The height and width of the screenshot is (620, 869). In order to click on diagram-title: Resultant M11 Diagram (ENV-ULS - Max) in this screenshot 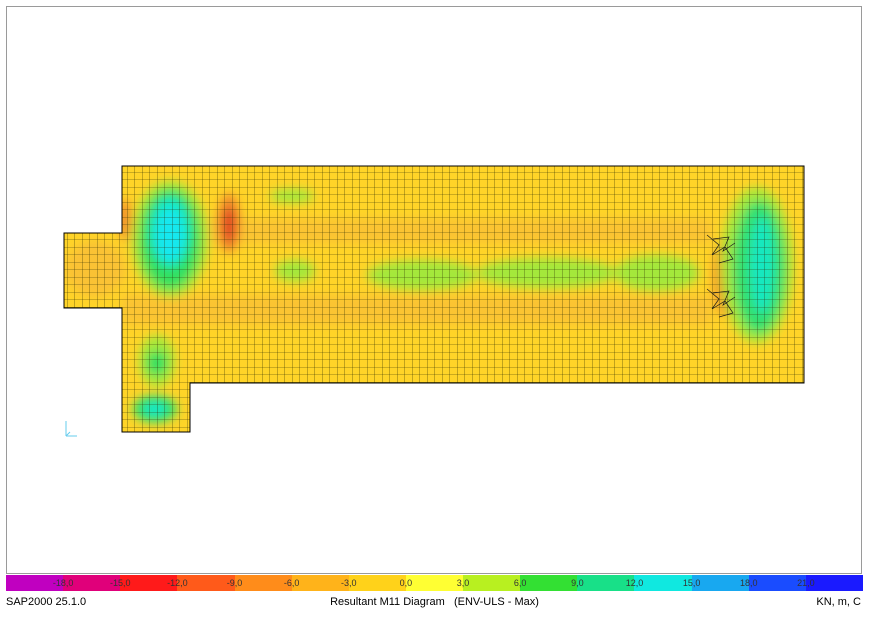, I will do `click(434, 602)`.